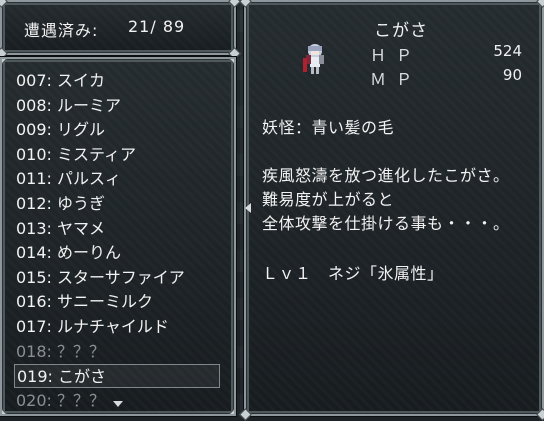  I want to click on monster-list-item: 007: スイカ, so click(119, 81).